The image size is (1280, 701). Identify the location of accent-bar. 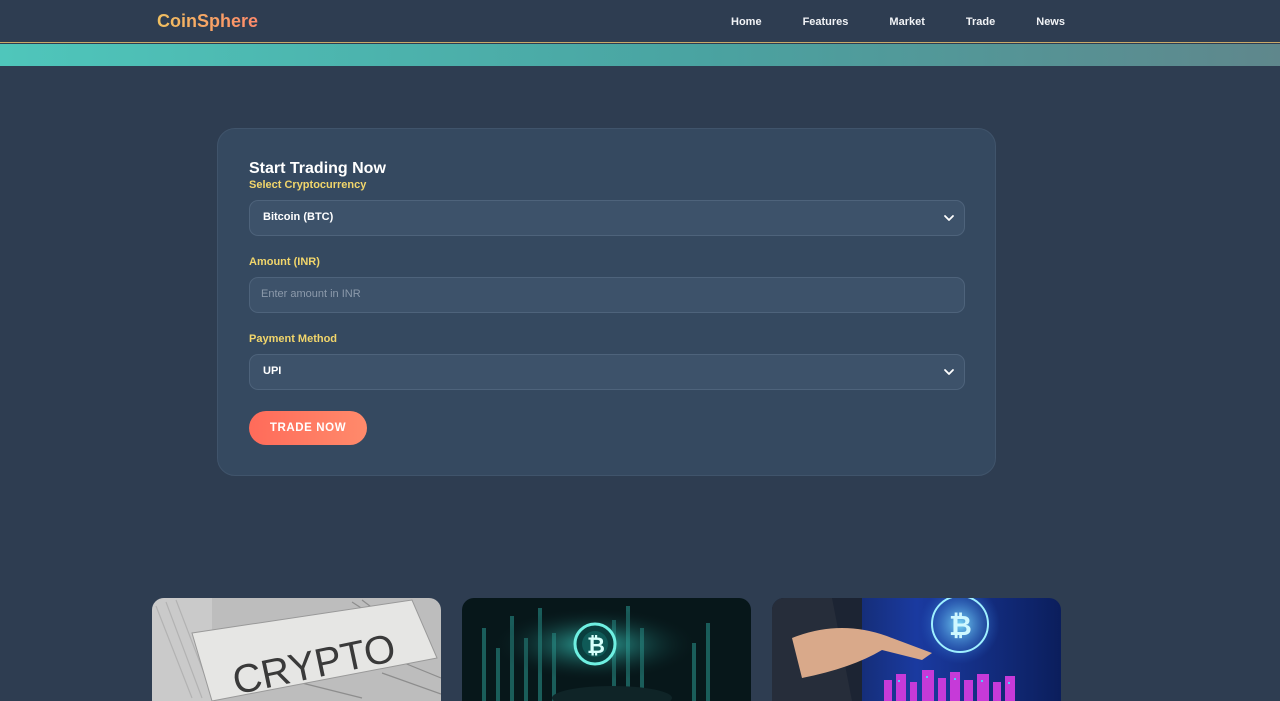
(640, 55).